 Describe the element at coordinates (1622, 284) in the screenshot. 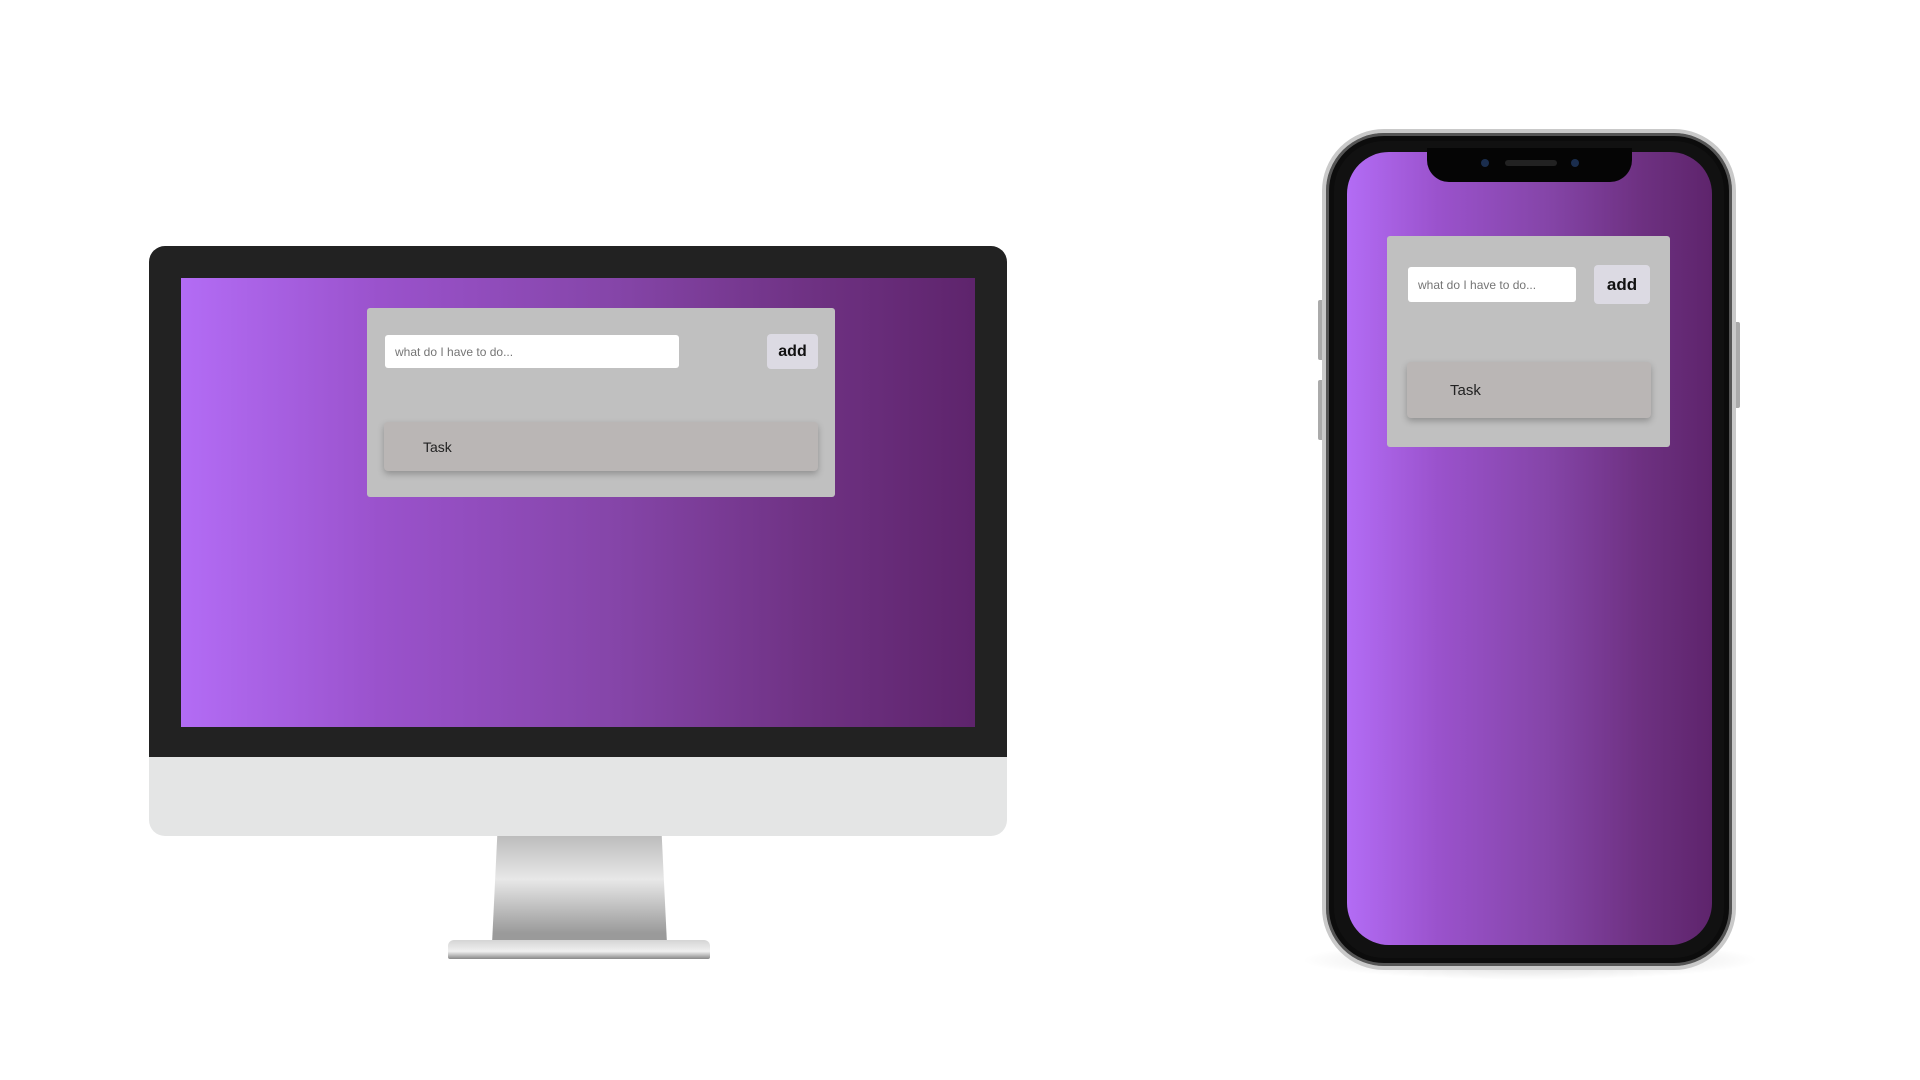

I see `add-button-phone: add` at that location.